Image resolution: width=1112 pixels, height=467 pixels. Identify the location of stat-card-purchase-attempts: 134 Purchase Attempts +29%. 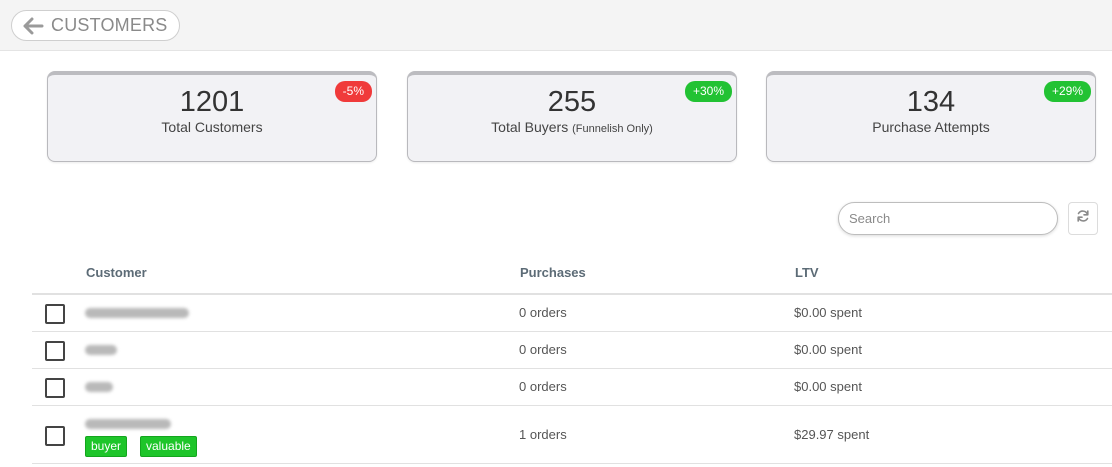
(931, 116).